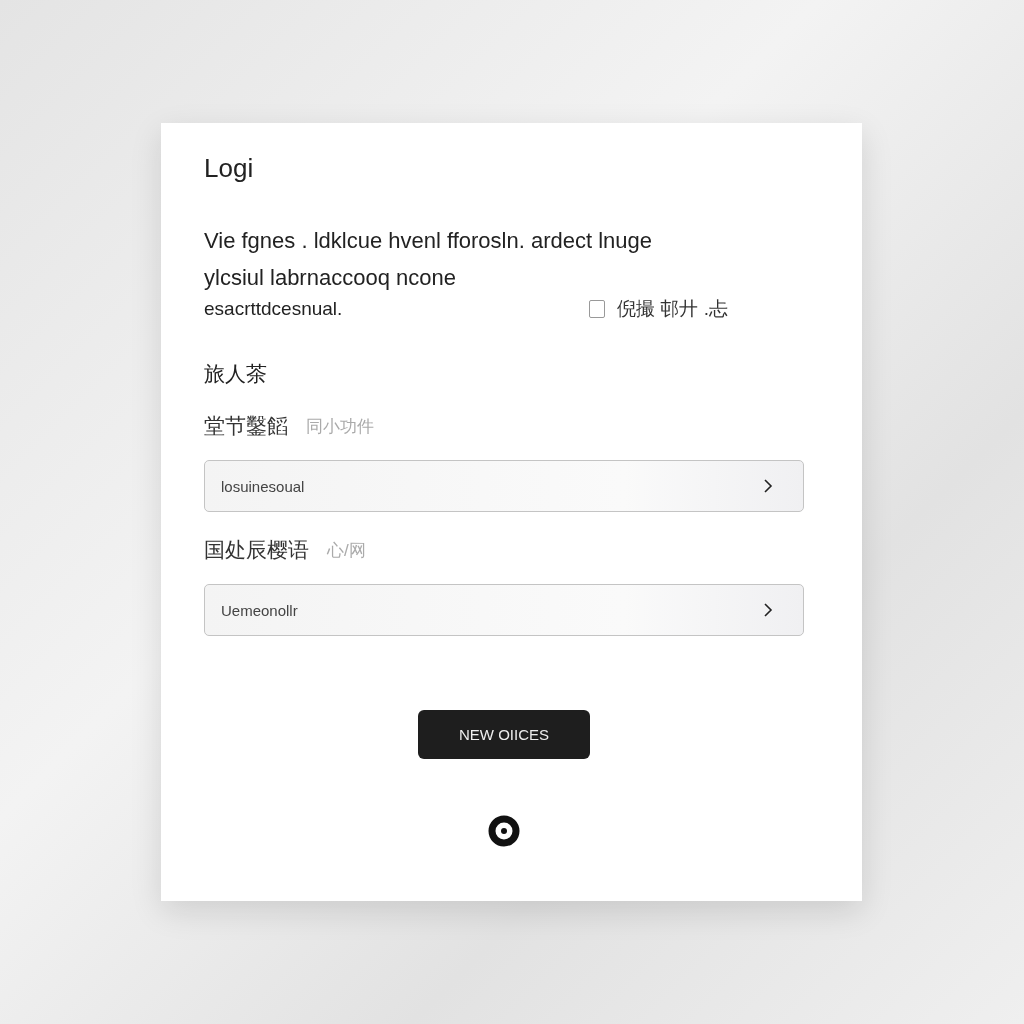 This screenshot has height=1024, width=1024. What do you see at coordinates (340, 426) in the screenshot?
I see `field-hint: 同小功件` at bounding box center [340, 426].